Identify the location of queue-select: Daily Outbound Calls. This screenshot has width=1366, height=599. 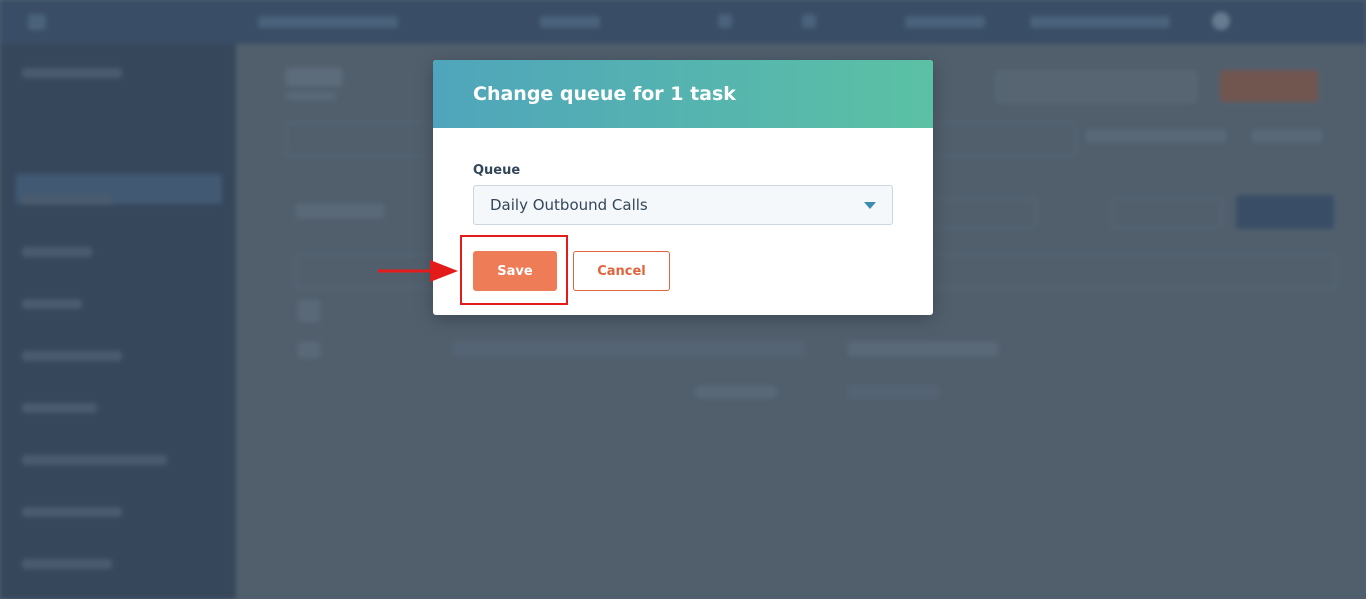
(683, 205).